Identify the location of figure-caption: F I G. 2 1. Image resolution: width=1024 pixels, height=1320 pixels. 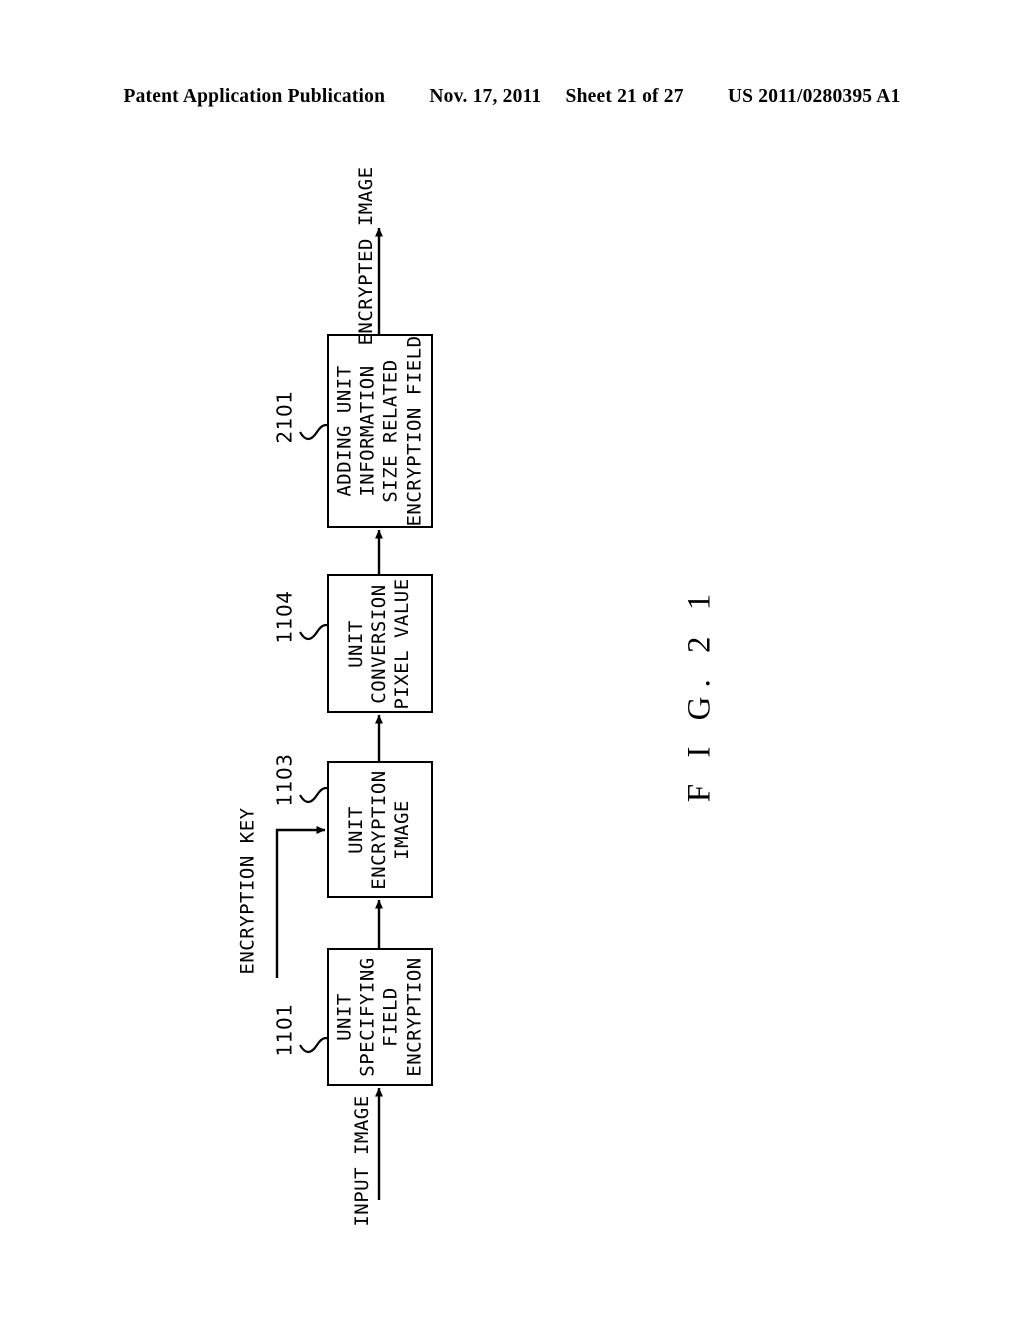
(699, 693).